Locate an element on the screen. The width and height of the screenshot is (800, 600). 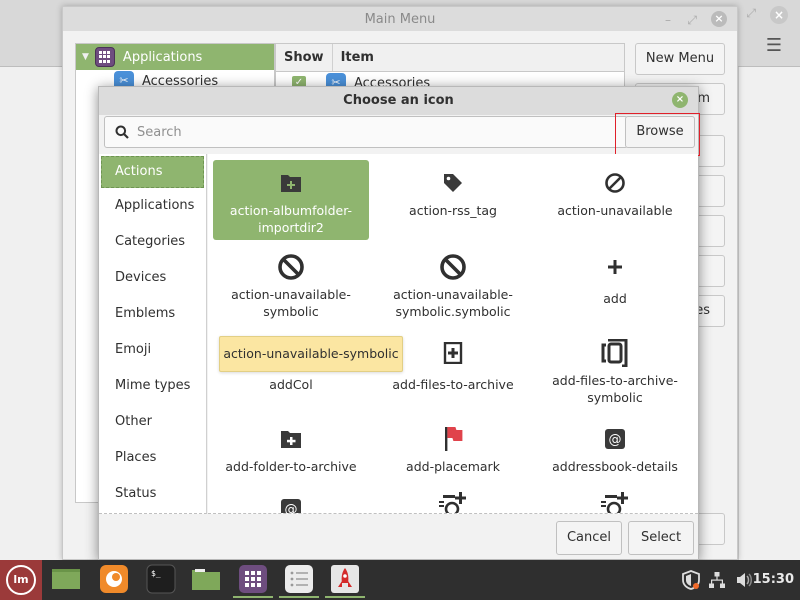
dialog-titlebar: Choose an icon × is located at coordinates (398, 101).